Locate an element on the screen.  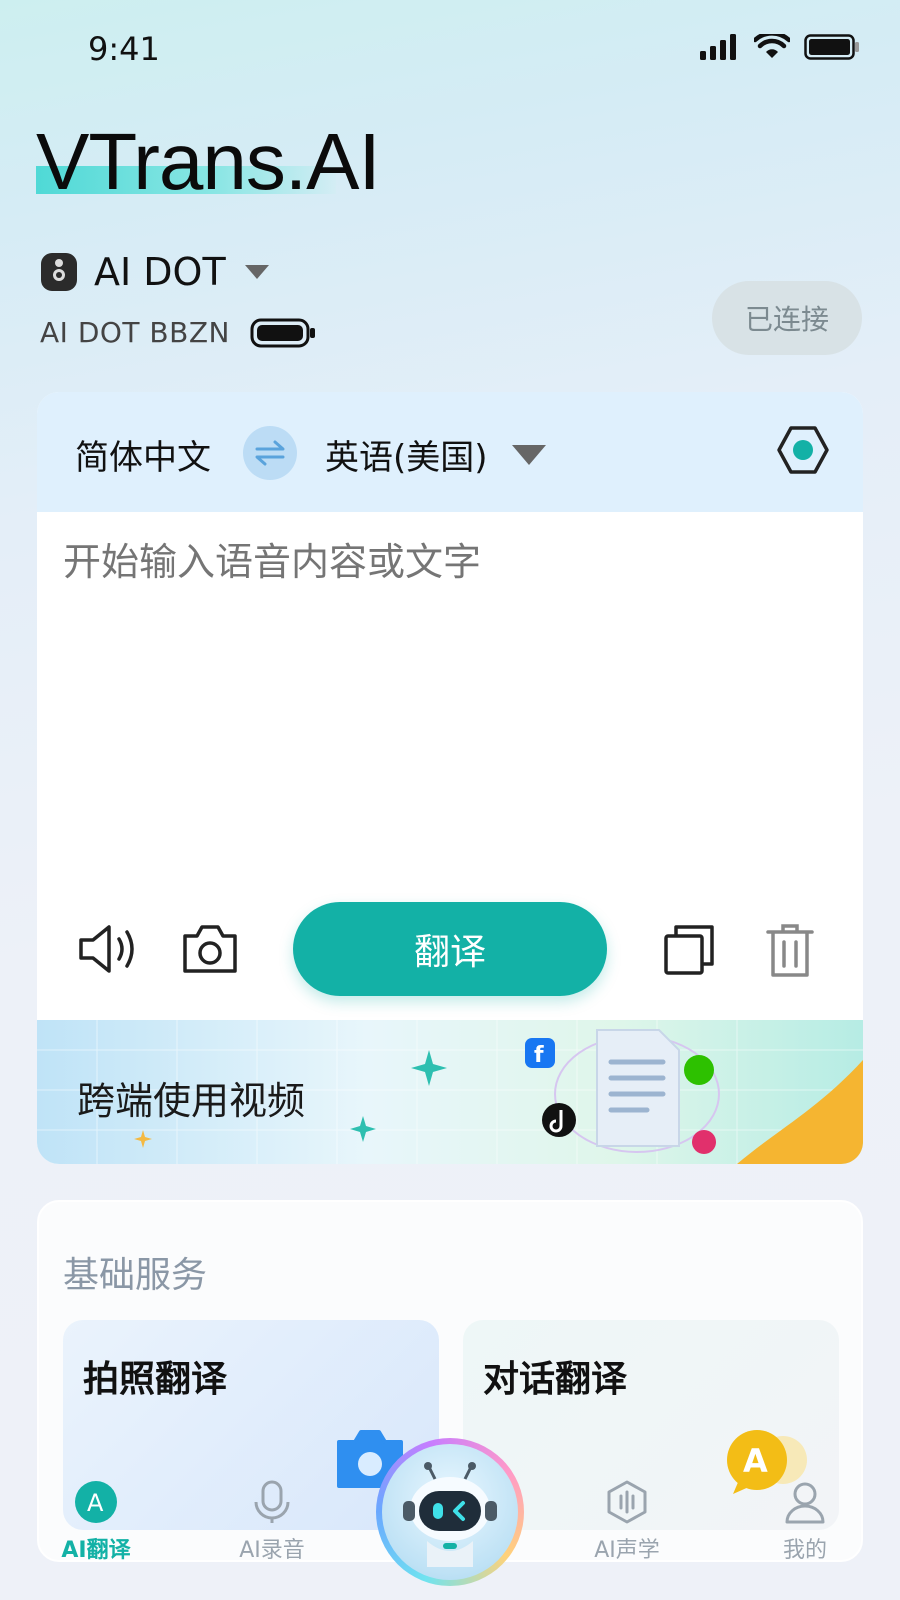
ai-assistant-button is located at coordinates (450, 1512).